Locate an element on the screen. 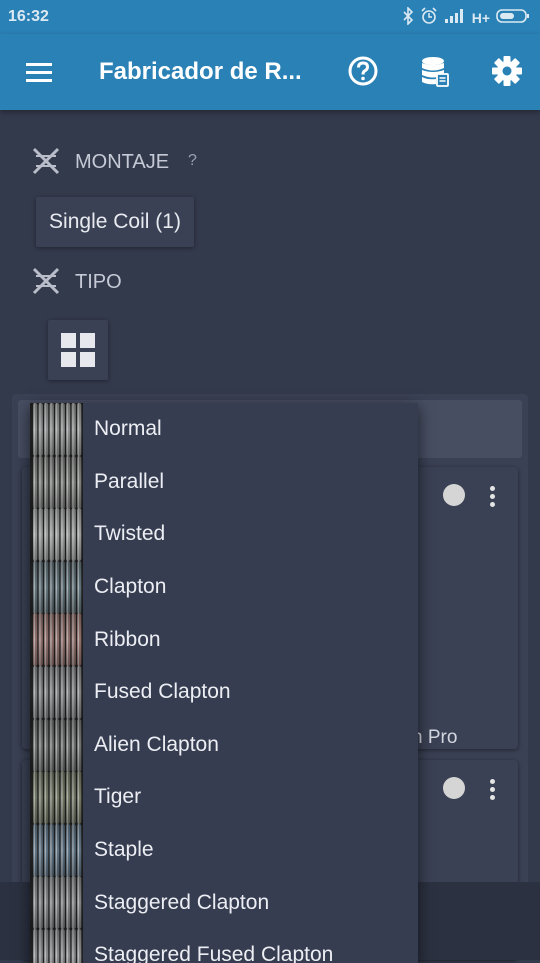 This screenshot has height=963, width=540. dropdown-item-label: Fused Clapton is located at coordinates (162, 692).